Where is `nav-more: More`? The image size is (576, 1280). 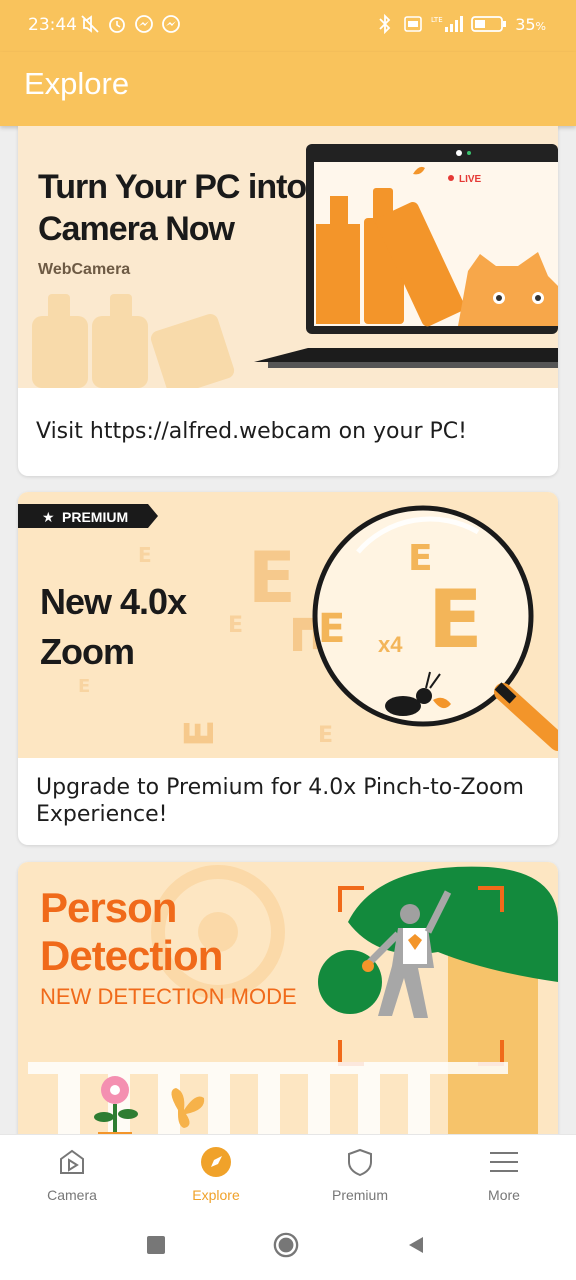
nav-more: More is located at coordinates (504, 1173).